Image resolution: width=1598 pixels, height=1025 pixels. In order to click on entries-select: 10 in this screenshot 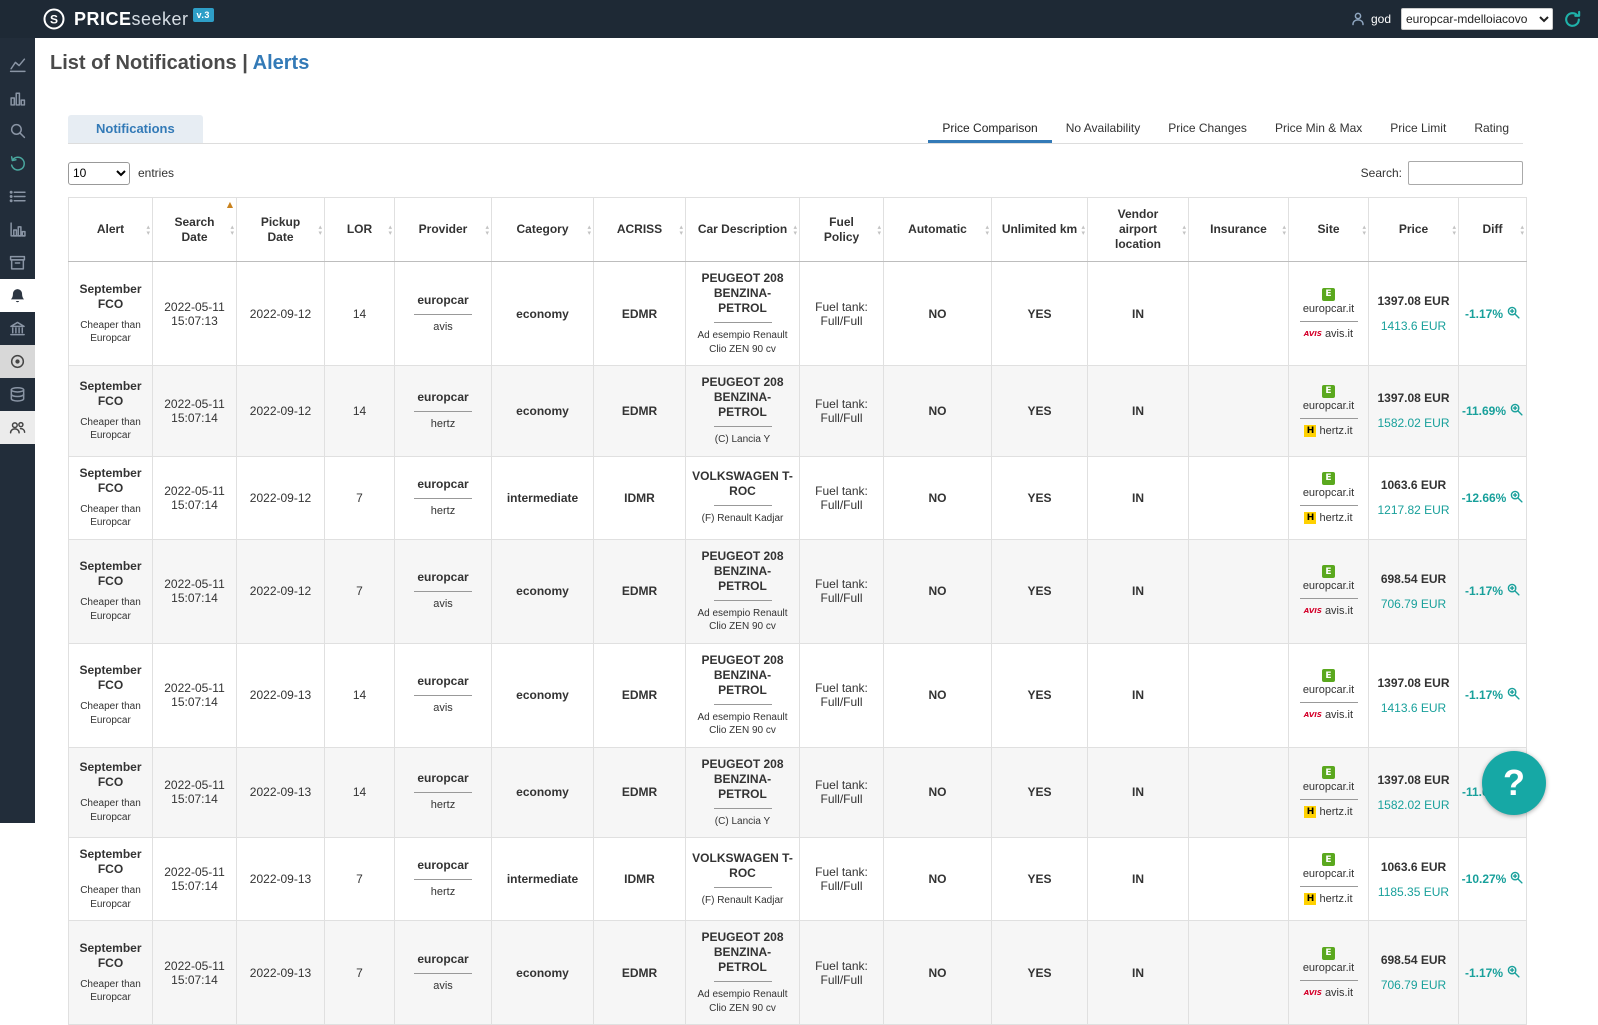, I will do `click(99, 173)`.